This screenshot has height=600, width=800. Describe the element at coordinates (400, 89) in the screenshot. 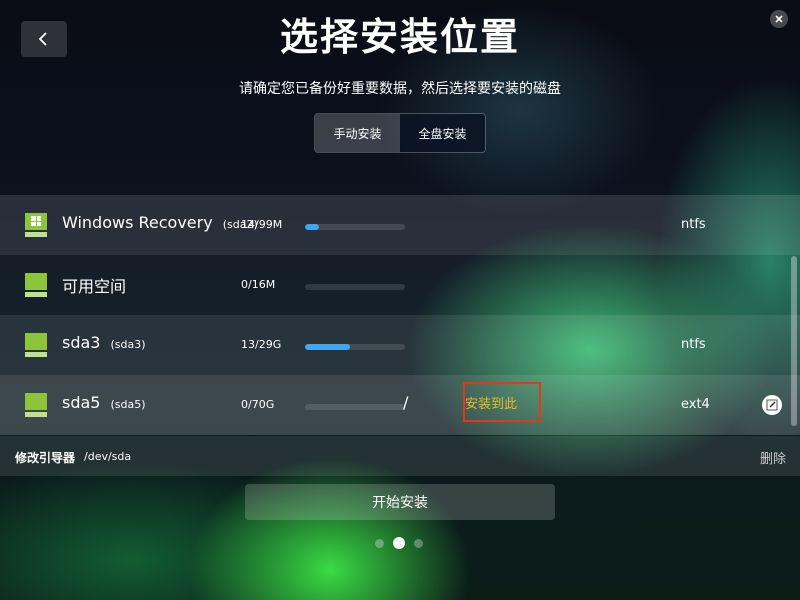

I see `page-subtitle: 请确定您已备份好重要数据，然后选择要安装的磁盘` at that location.